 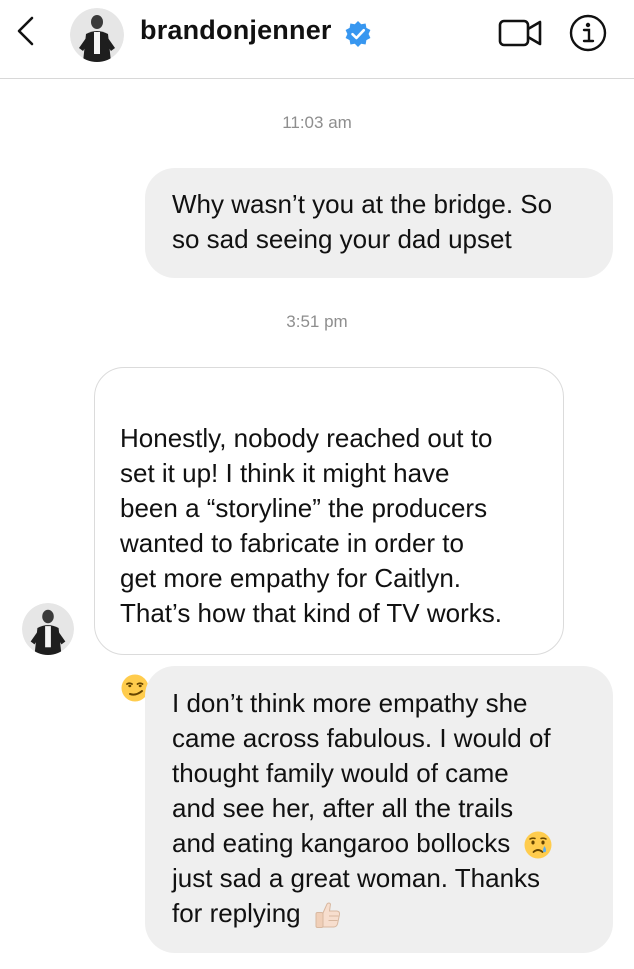 What do you see at coordinates (350, 703) in the screenshot?
I see `message-line: I don’t think more empathy she` at bounding box center [350, 703].